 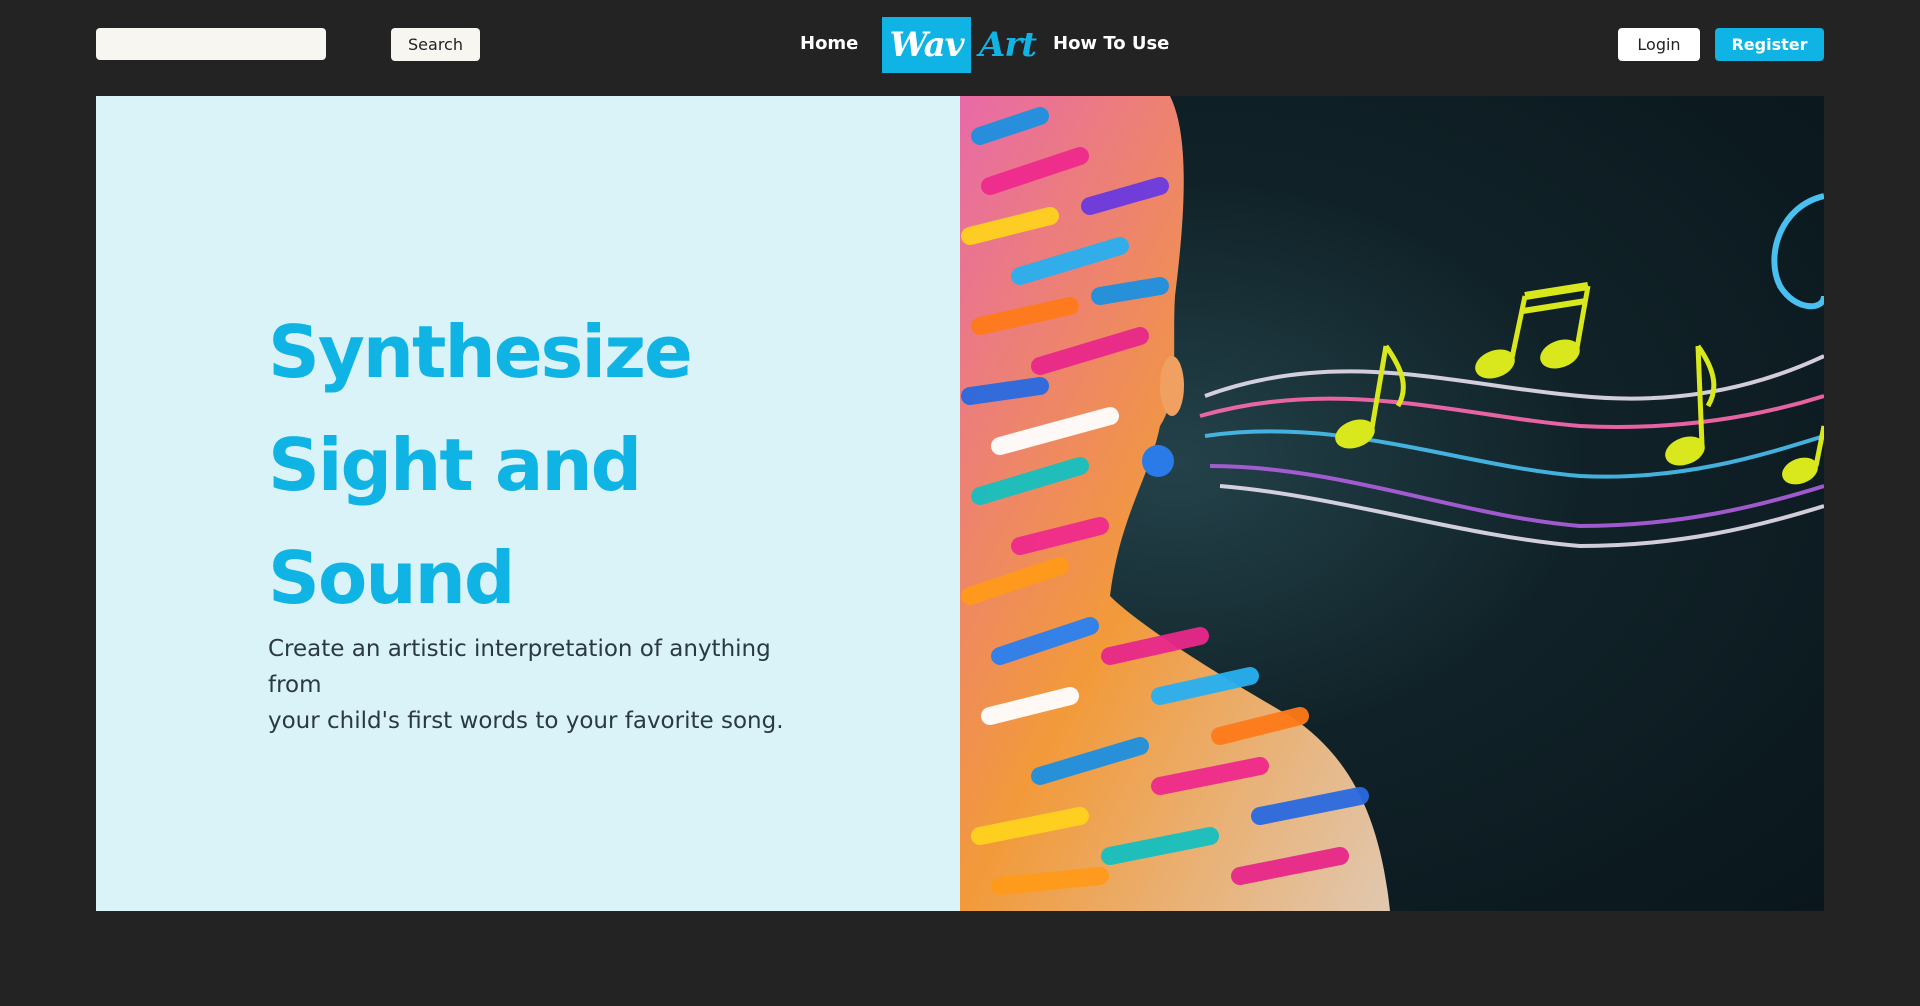 I want to click on ear-shape, so click(x=1172, y=386).